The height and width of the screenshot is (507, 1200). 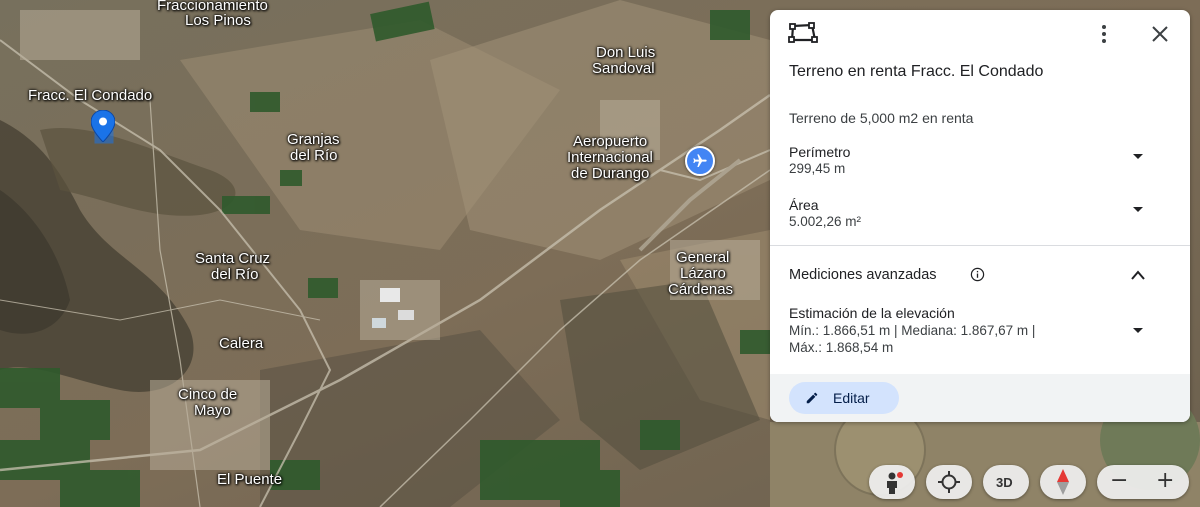 I want to click on map-label: Internacional, so click(x=610, y=157).